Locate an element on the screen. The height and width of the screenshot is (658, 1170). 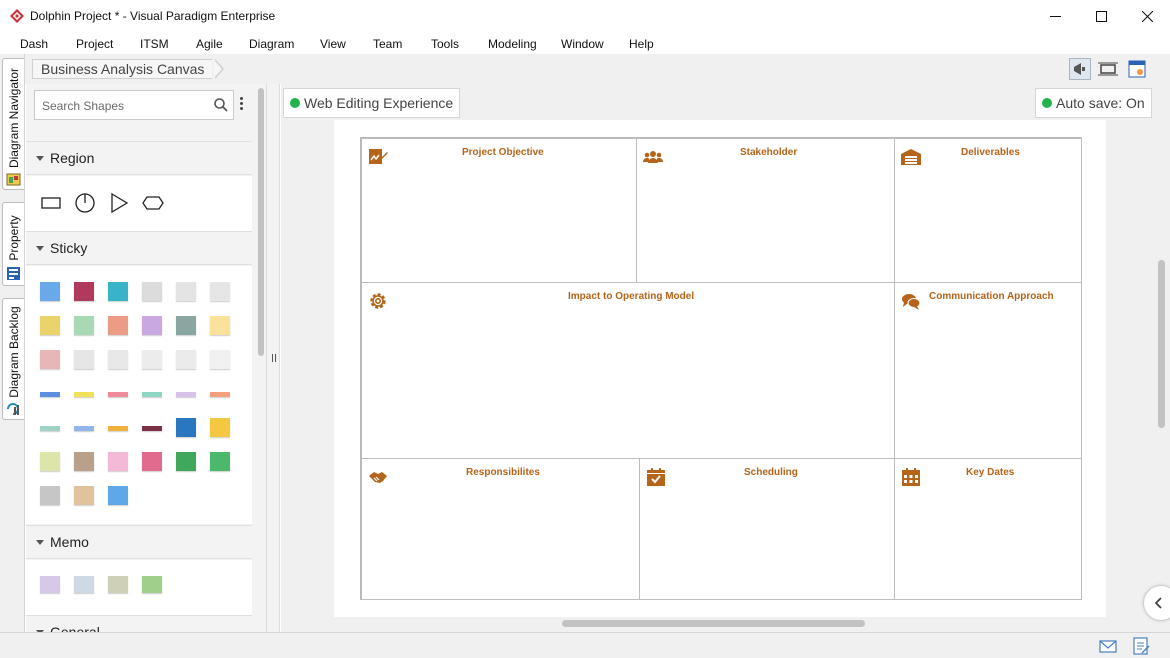
notes-icon is located at coordinates (1141, 646).